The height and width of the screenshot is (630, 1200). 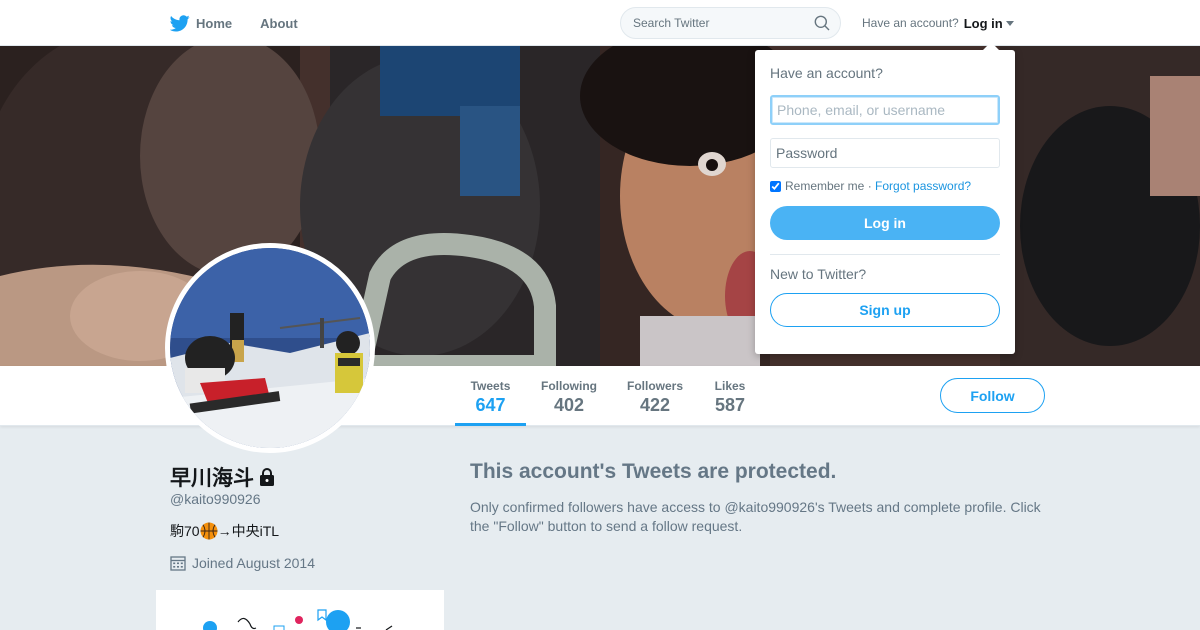 What do you see at coordinates (212, 478) in the screenshot?
I see `profile-name-text: 早川海斗` at bounding box center [212, 478].